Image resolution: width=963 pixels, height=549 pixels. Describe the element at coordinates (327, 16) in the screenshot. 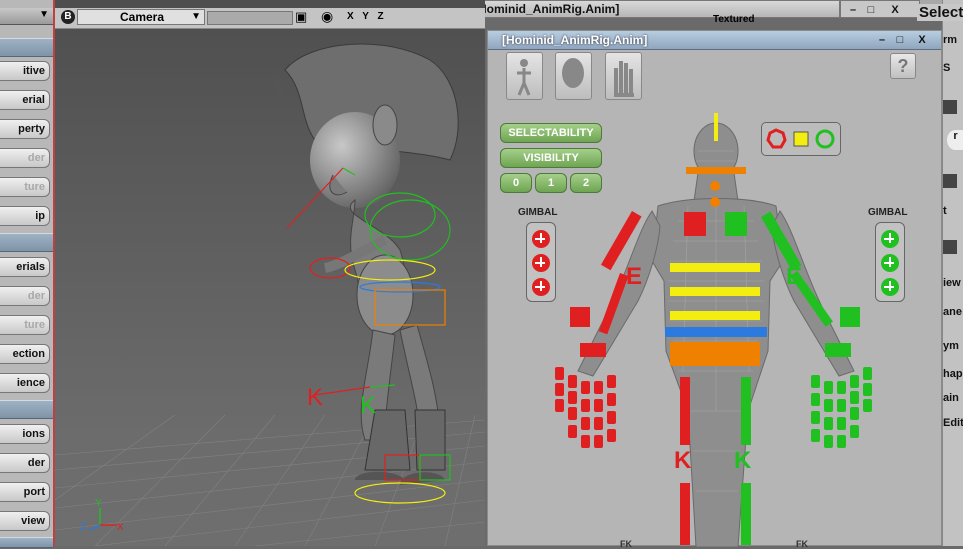

I see `eye-icon: ◉` at that location.